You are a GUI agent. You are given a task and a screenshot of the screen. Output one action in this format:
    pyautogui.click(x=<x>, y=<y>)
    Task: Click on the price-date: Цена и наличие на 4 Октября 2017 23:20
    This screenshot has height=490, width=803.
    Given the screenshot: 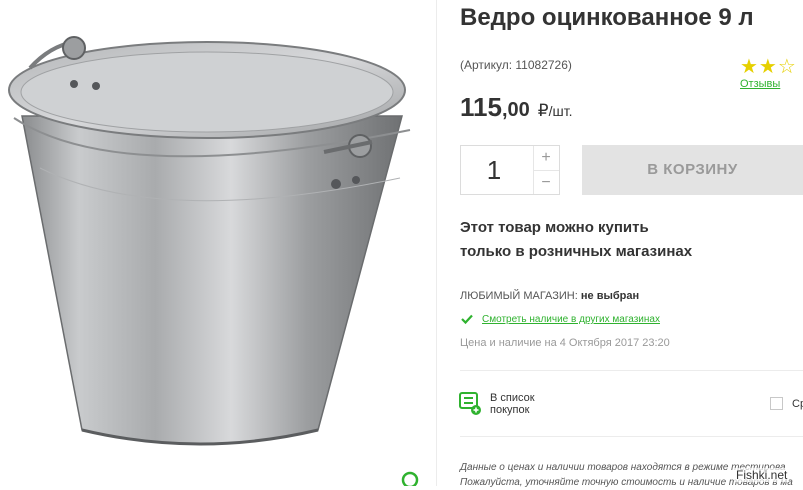 What is the action you would take?
    pyautogui.click(x=565, y=343)
    